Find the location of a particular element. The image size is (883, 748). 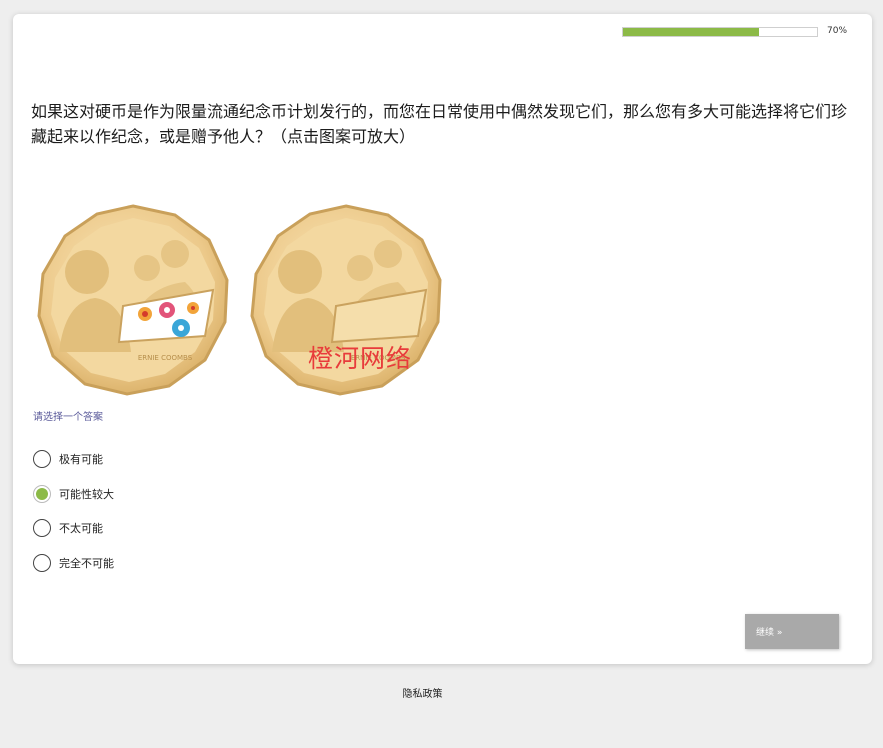

progress-bar is located at coordinates (720, 32).